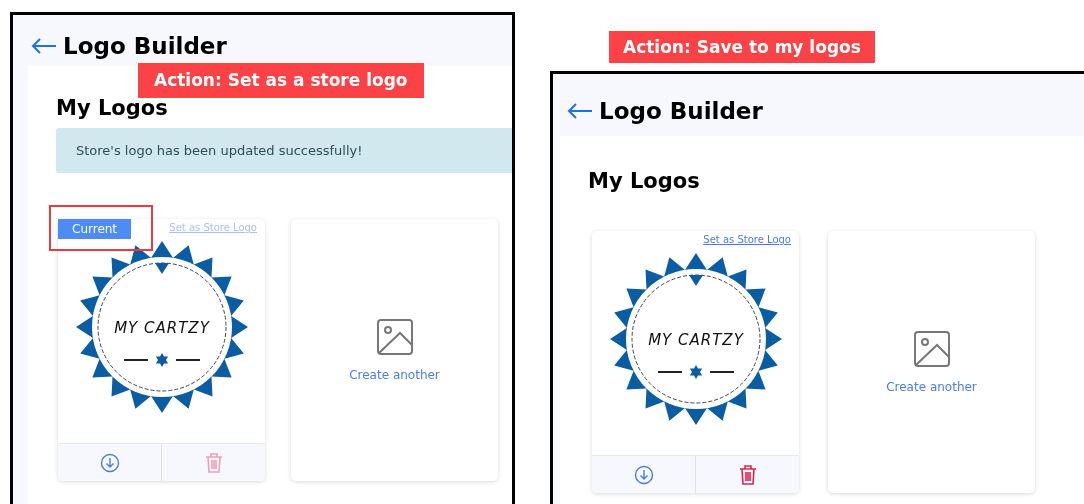 This screenshot has height=504, width=1084. What do you see at coordinates (742, 47) in the screenshot?
I see `action-caption: Action: Save to my logos` at bounding box center [742, 47].